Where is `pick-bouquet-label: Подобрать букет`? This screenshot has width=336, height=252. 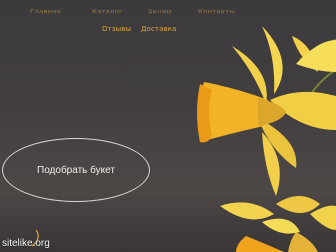
pick-bouquet-label: Подобрать букет is located at coordinates (76, 170).